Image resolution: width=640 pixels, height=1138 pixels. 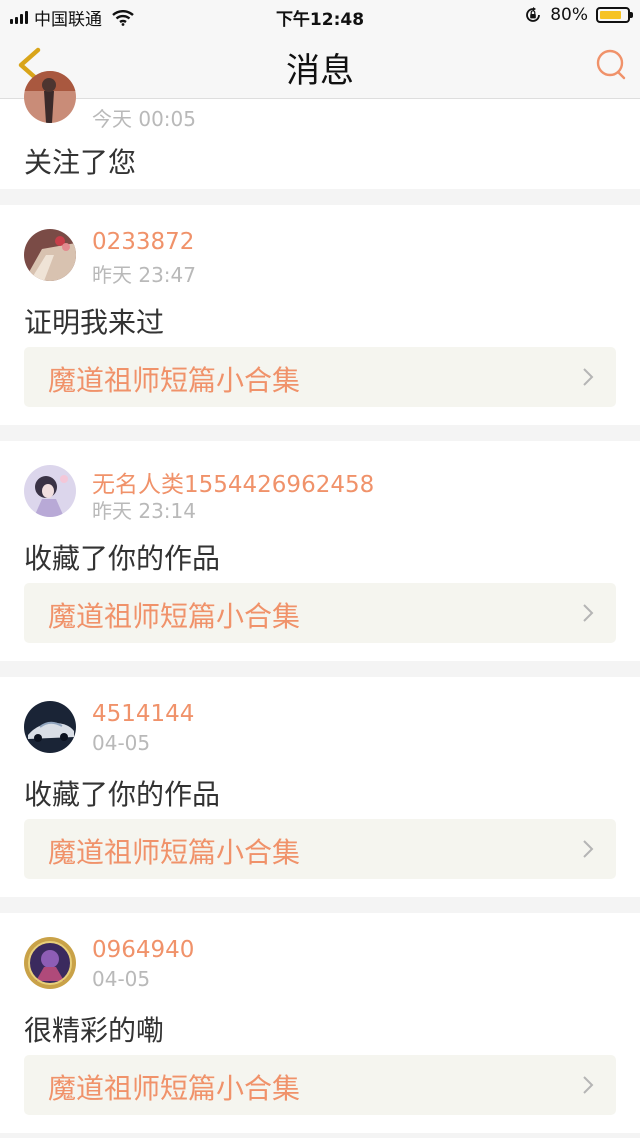 I want to click on notification-time: 昨天 23:47, so click(x=144, y=275).